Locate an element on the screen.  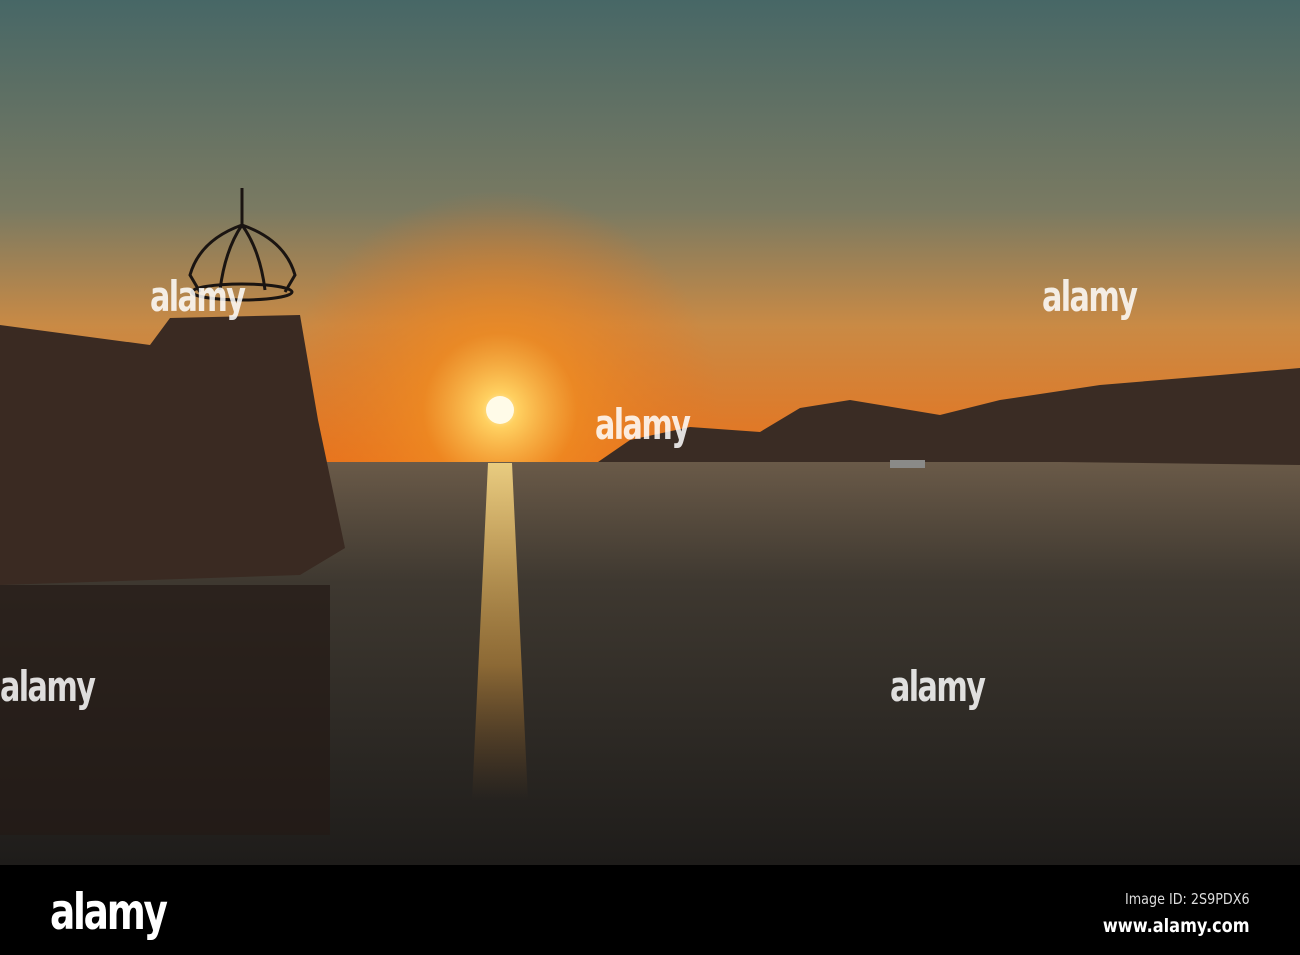
fort-wall is located at coordinates (172, 450).